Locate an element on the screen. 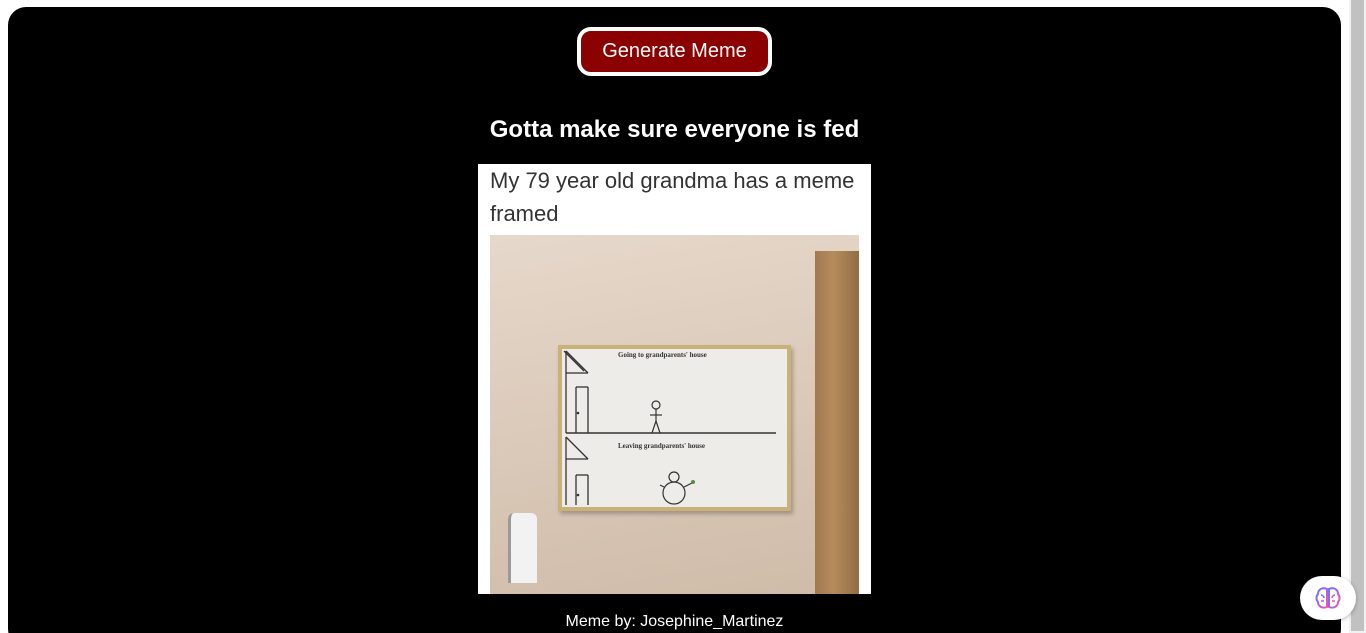 The image size is (1366, 633). wall-fixture is located at coordinates (522, 548).